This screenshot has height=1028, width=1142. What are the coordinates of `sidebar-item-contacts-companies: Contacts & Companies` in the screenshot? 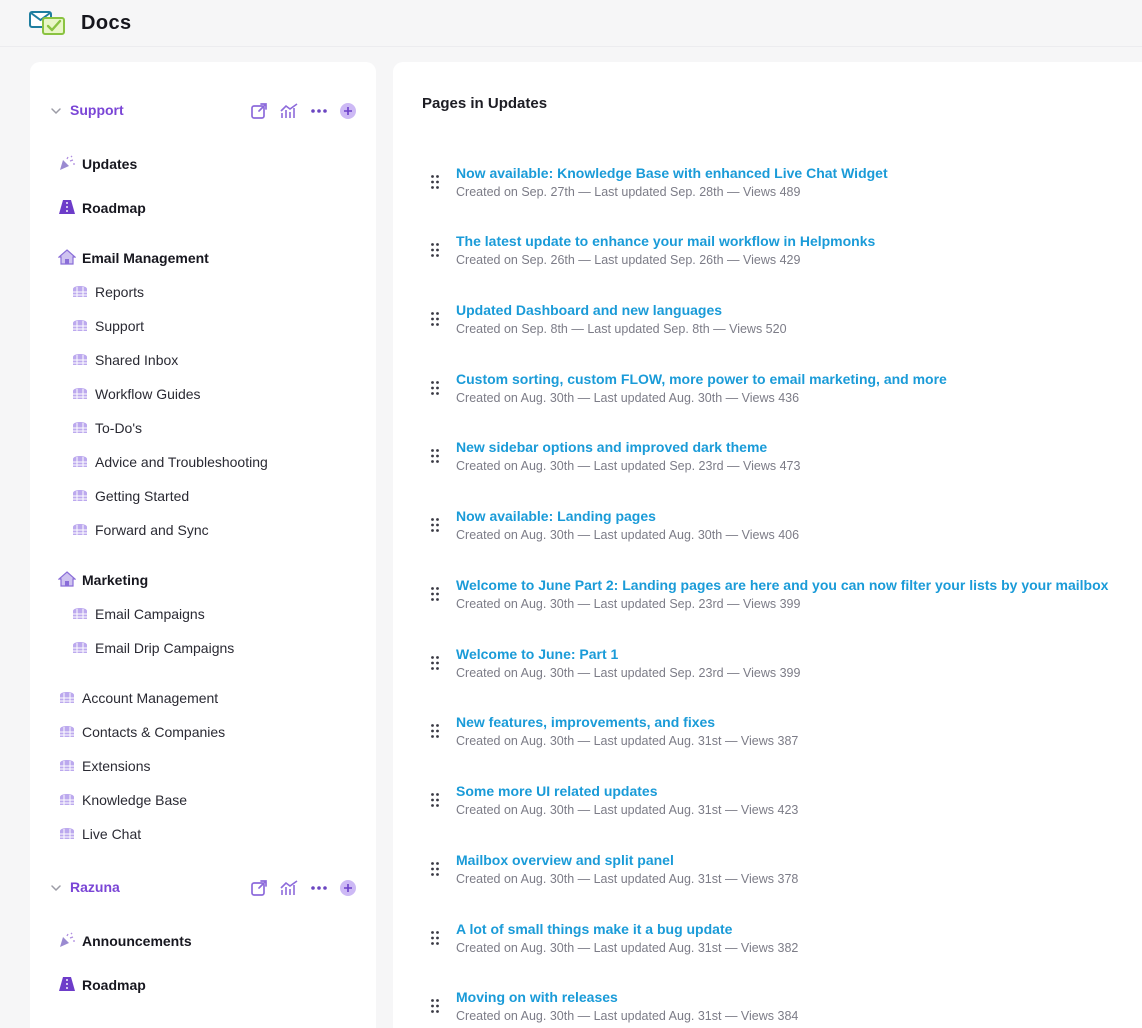 It's located at (203, 732).